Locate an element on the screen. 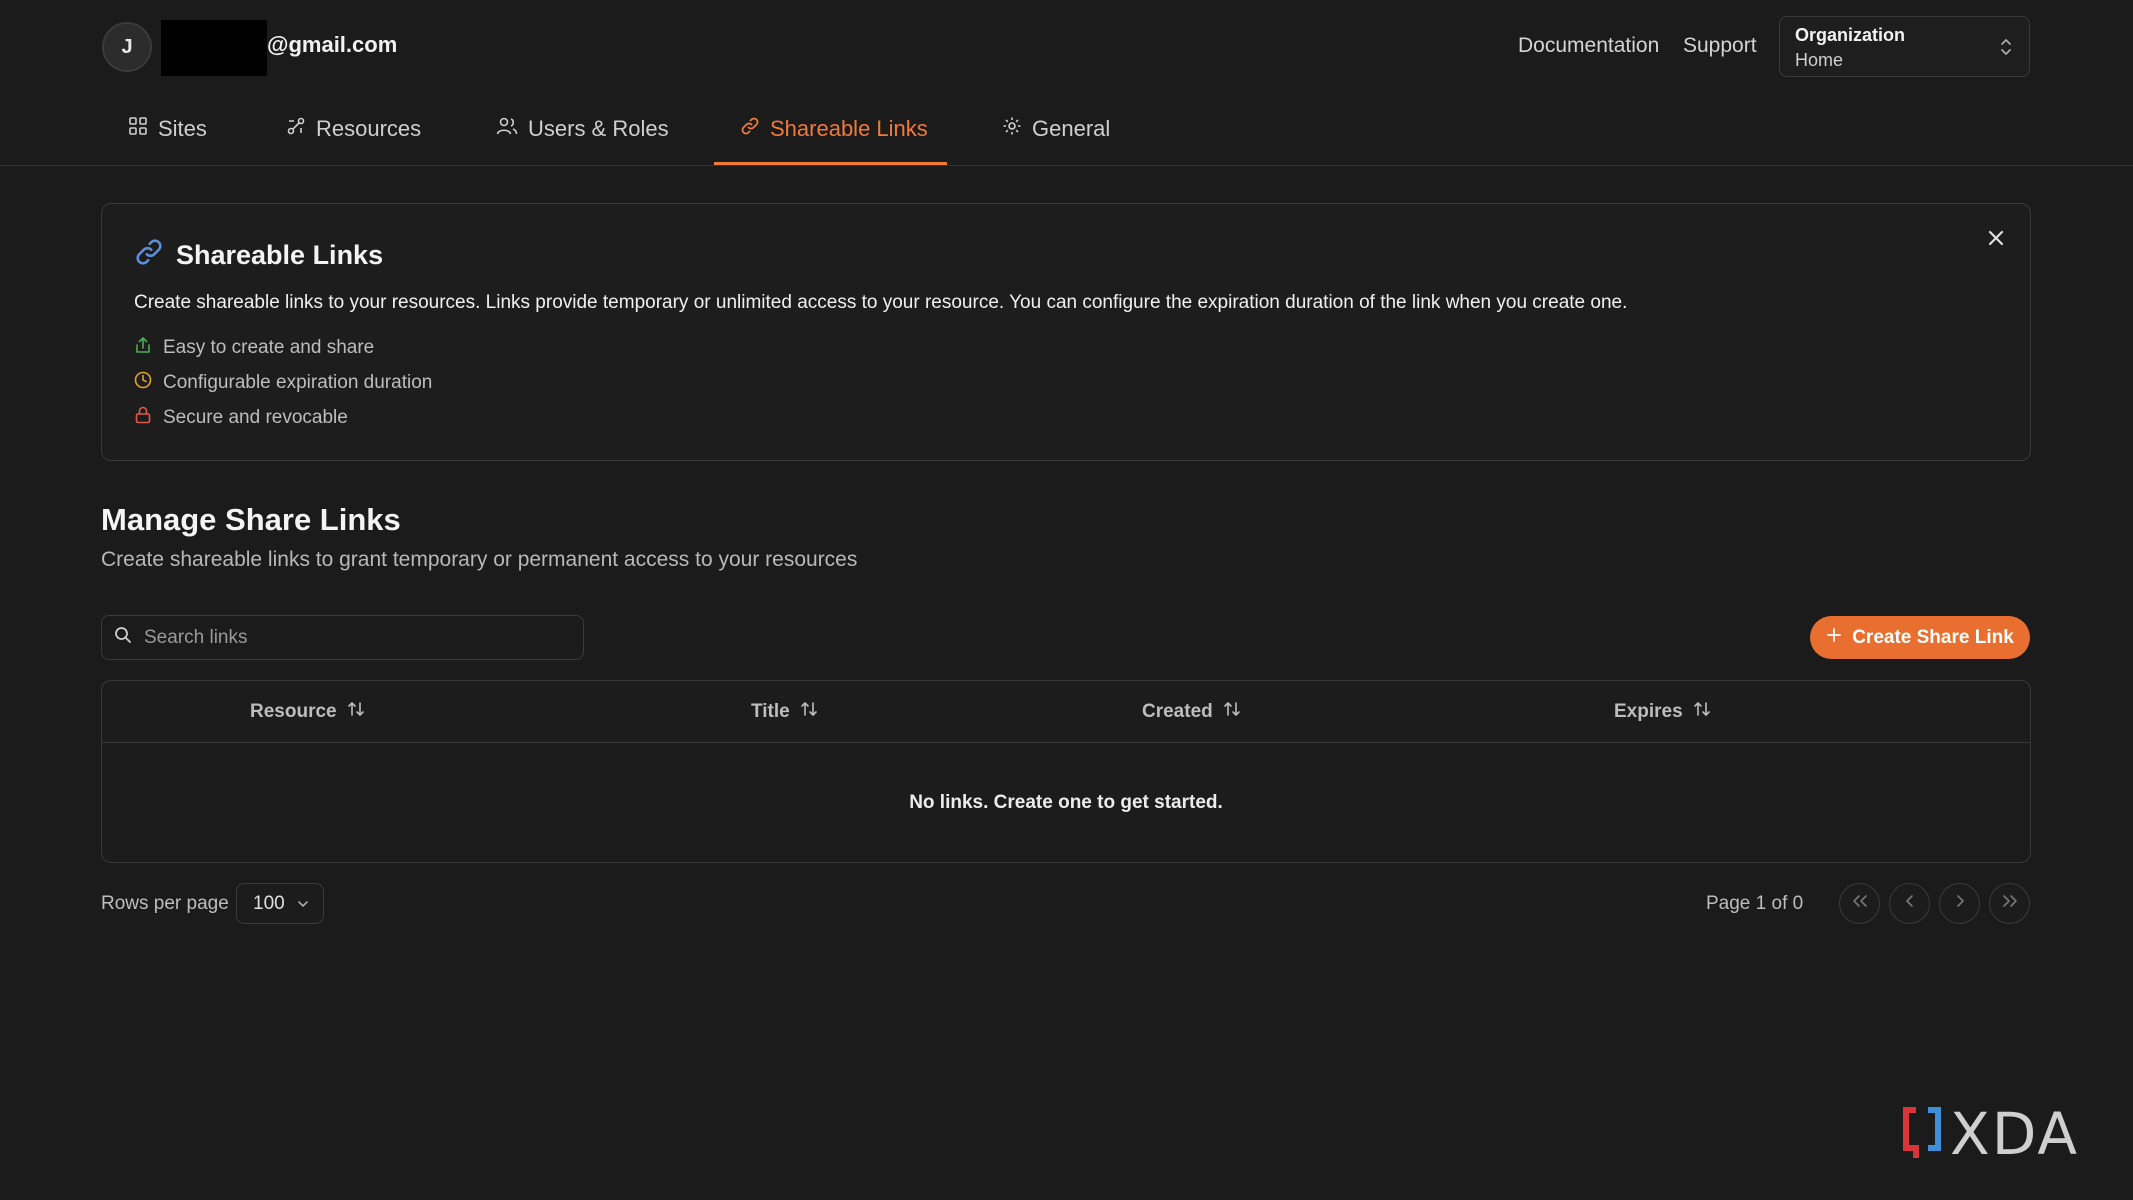  organization-value: Home is located at coordinates (1819, 60).